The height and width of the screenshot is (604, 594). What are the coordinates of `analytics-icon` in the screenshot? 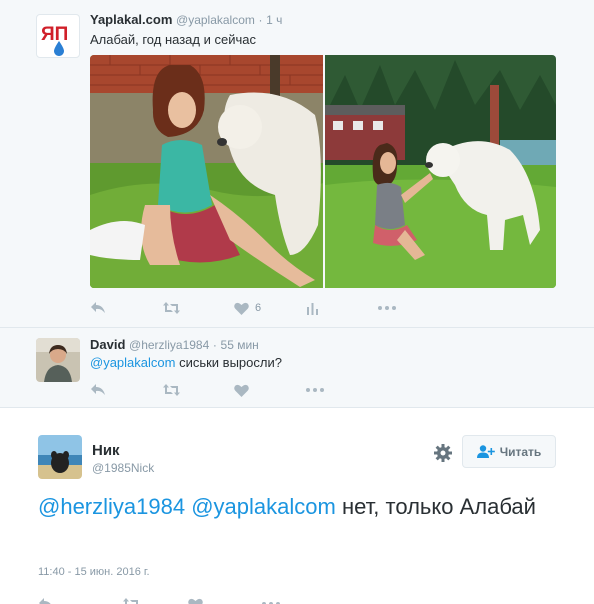 It's located at (312, 308).